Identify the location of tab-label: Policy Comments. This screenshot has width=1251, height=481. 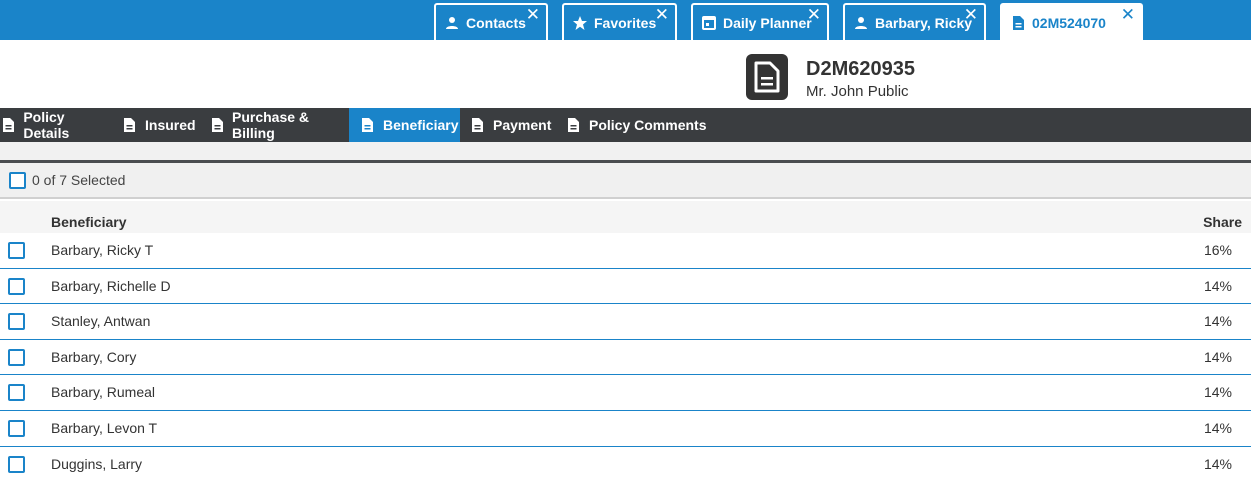
(648, 125).